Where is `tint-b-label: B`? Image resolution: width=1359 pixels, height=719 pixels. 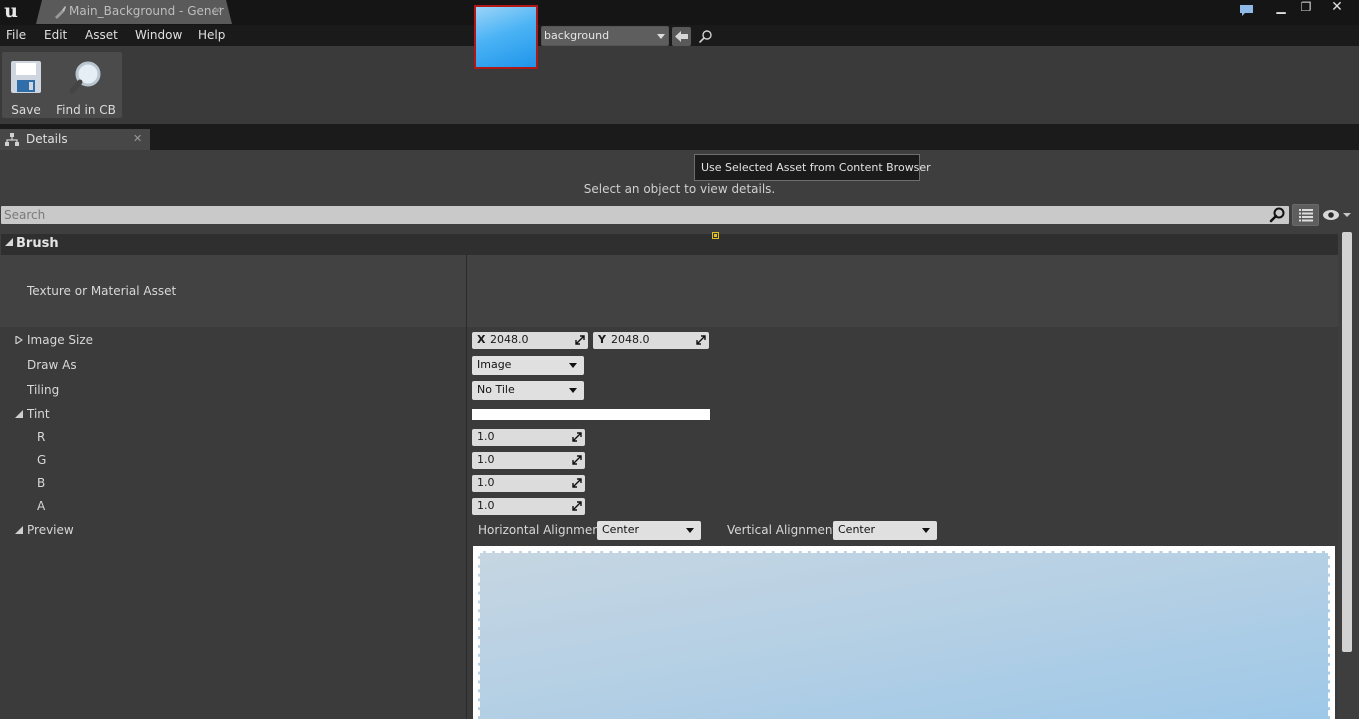 tint-b-label: B is located at coordinates (41, 483).